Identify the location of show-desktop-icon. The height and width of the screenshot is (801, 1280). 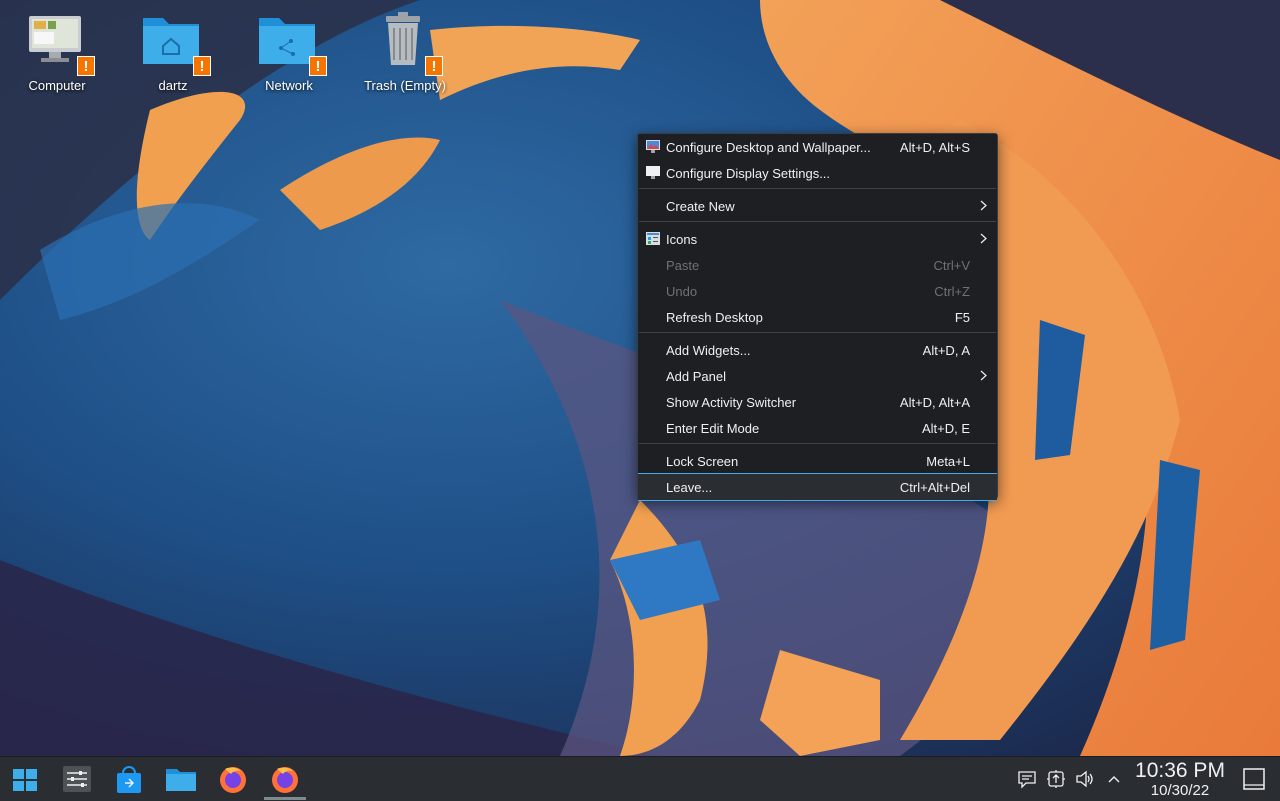
(1254, 779).